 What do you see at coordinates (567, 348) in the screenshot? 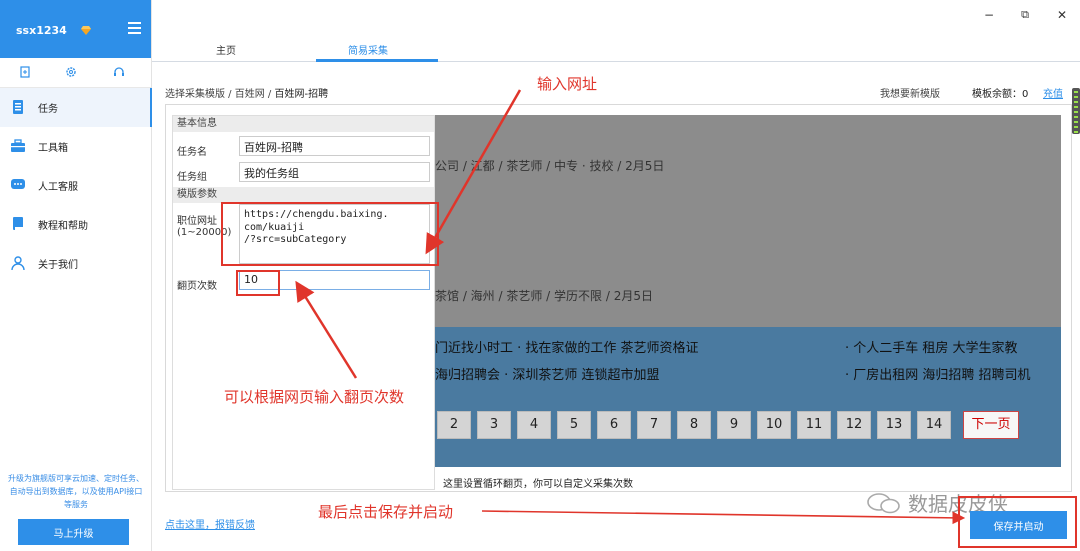
I see `preview-links-row: 门近找小时工 · 找在家做的工作 茶艺师资格证` at bounding box center [567, 348].